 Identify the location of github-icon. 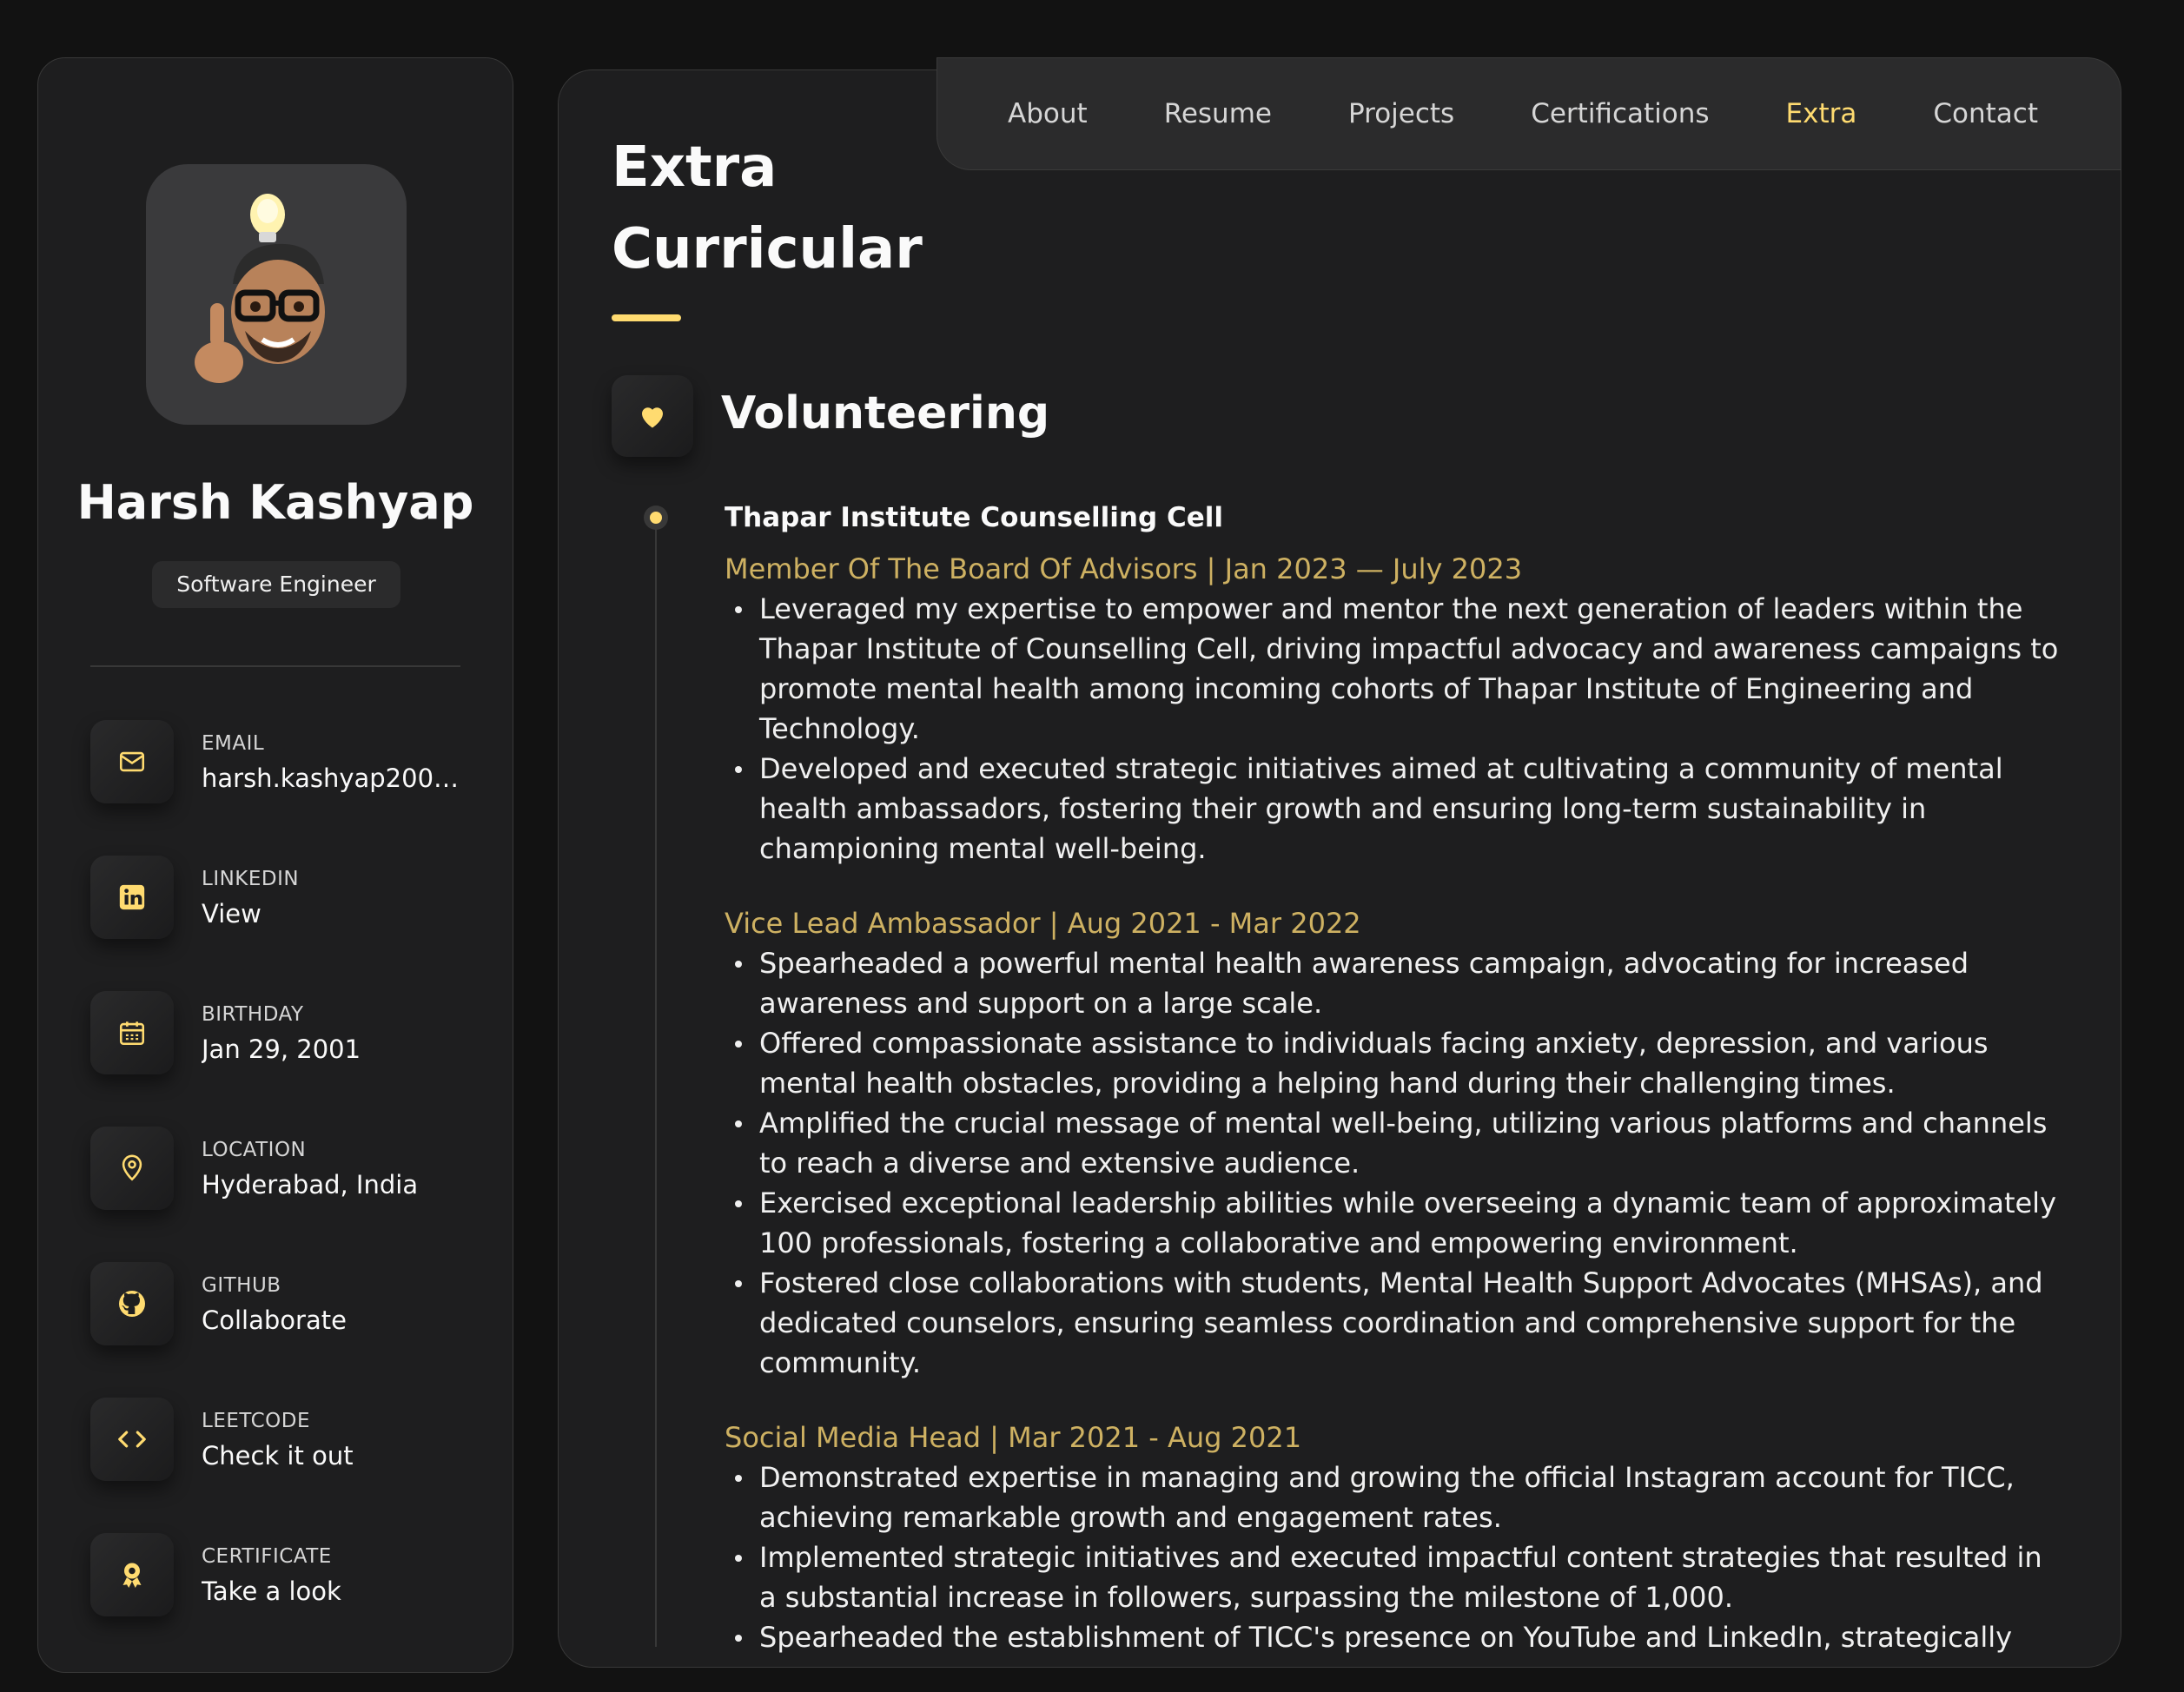
(132, 1303).